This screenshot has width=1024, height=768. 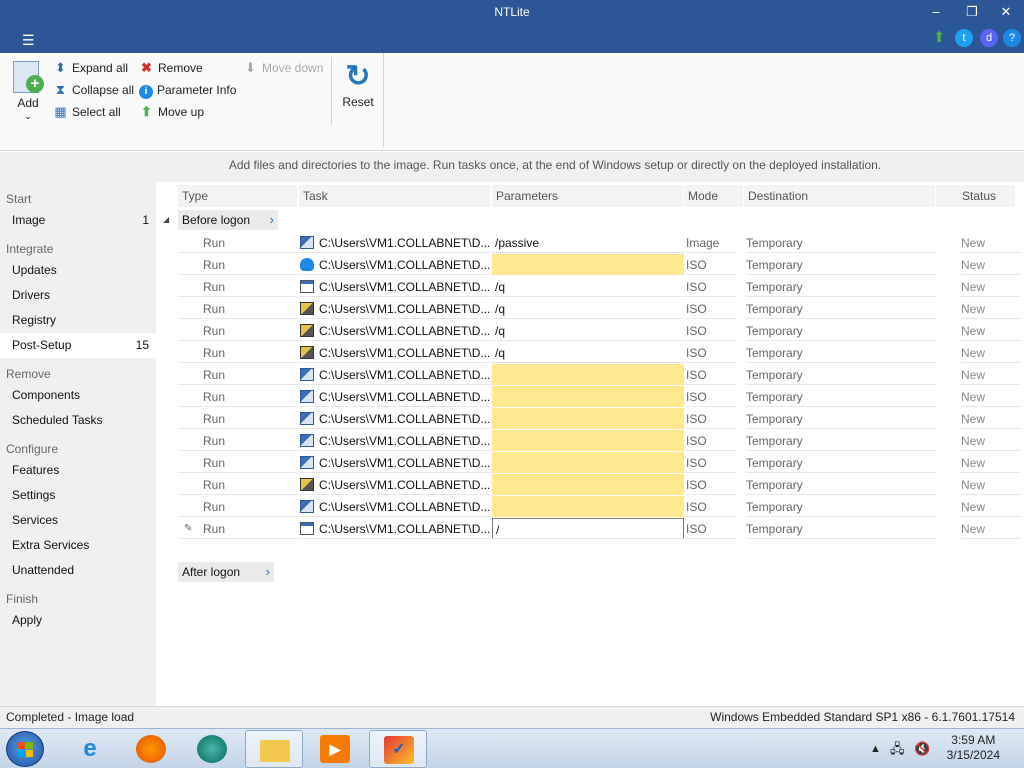 I want to click on minimize-button: –, so click(x=936, y=12).